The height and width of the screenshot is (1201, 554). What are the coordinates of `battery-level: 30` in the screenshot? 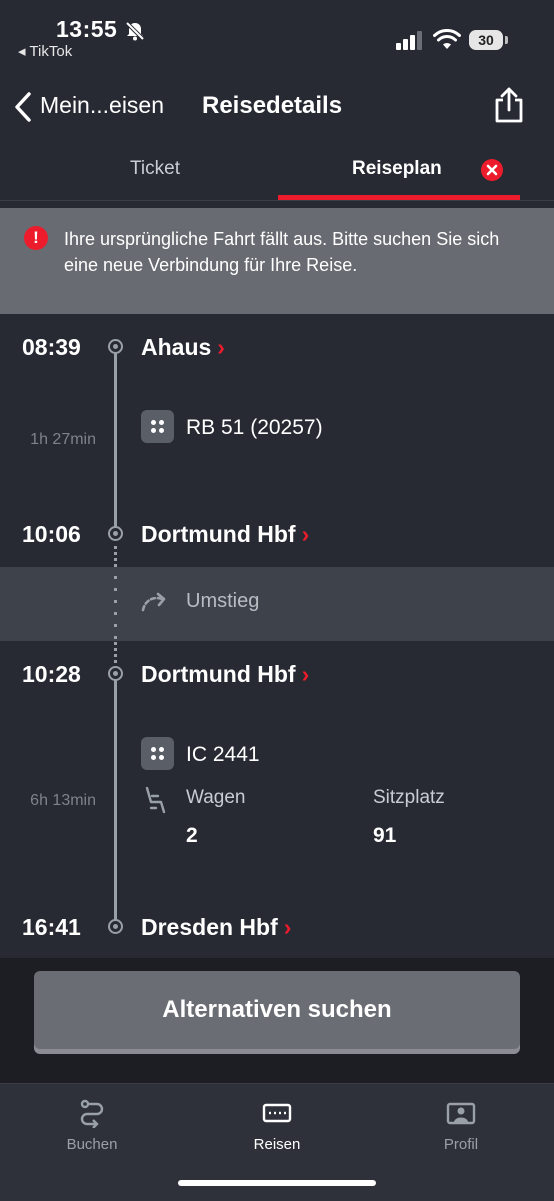 It's located at (486, 40).